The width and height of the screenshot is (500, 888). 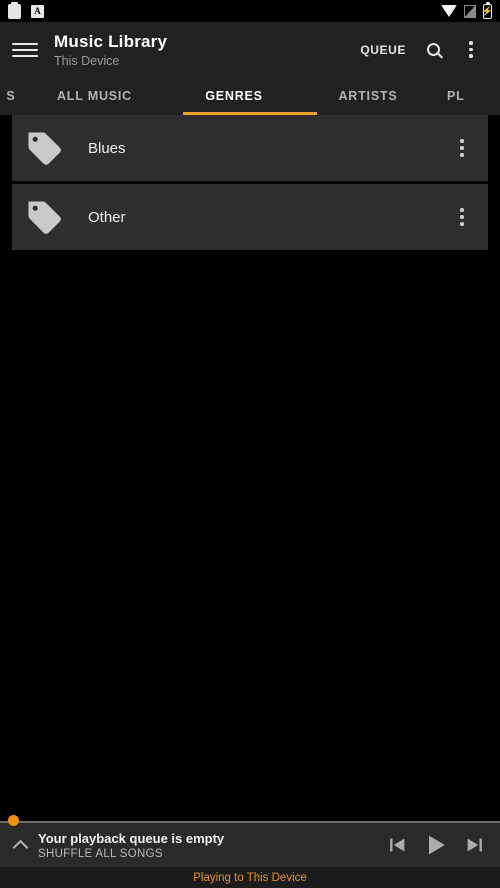 I want to click on skip-previous-icon, so click(x=397, y=845).